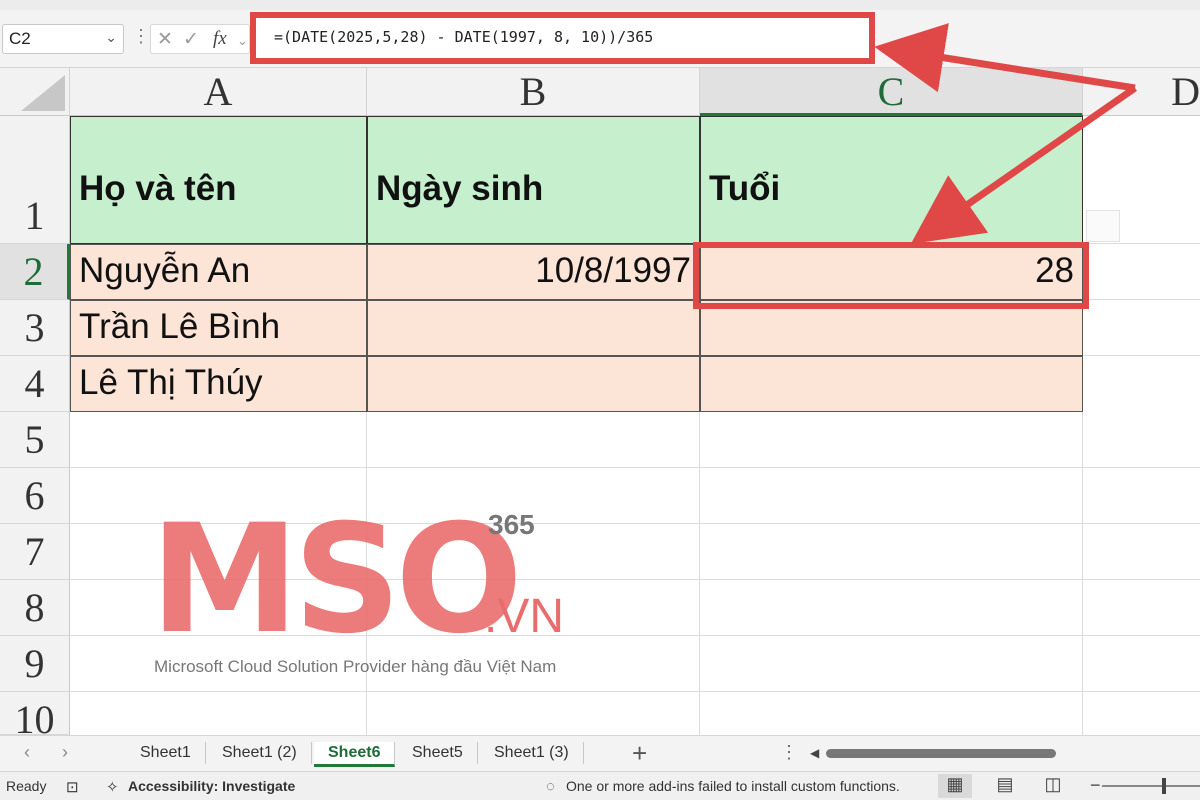 This screenshot has height=800, width=1200. I want to click on macro-record-icon: ⊡, so click(72, 787).